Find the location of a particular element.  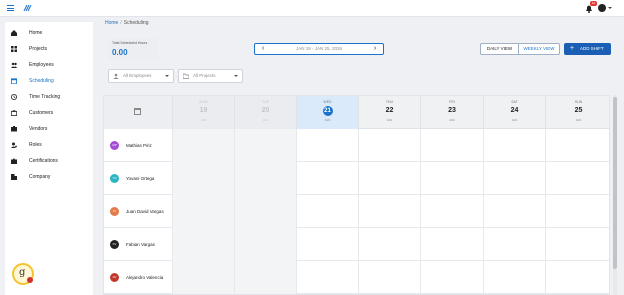

sidebar-item-vendors: Vendors is located at coordinates (49, 129).